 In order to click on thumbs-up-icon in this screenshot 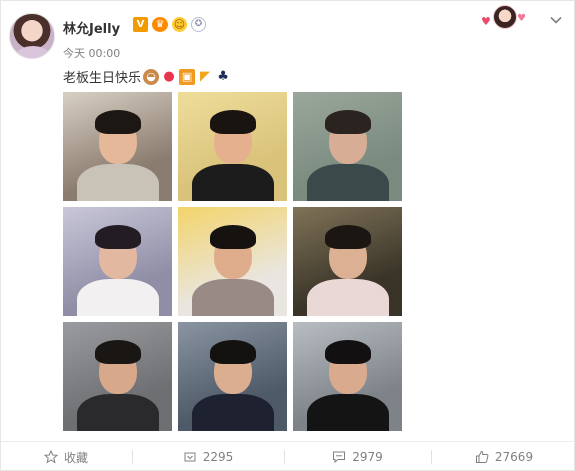, I will do `click(482, 456)`.